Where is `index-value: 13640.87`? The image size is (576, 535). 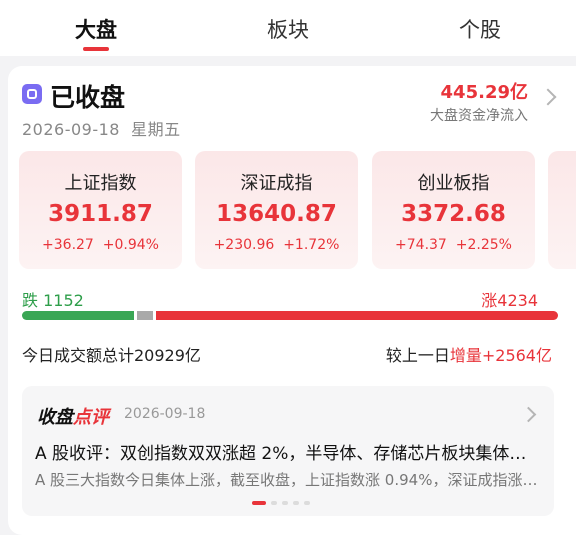 index-value: 13640.87 is located at coordinates (276, 214).